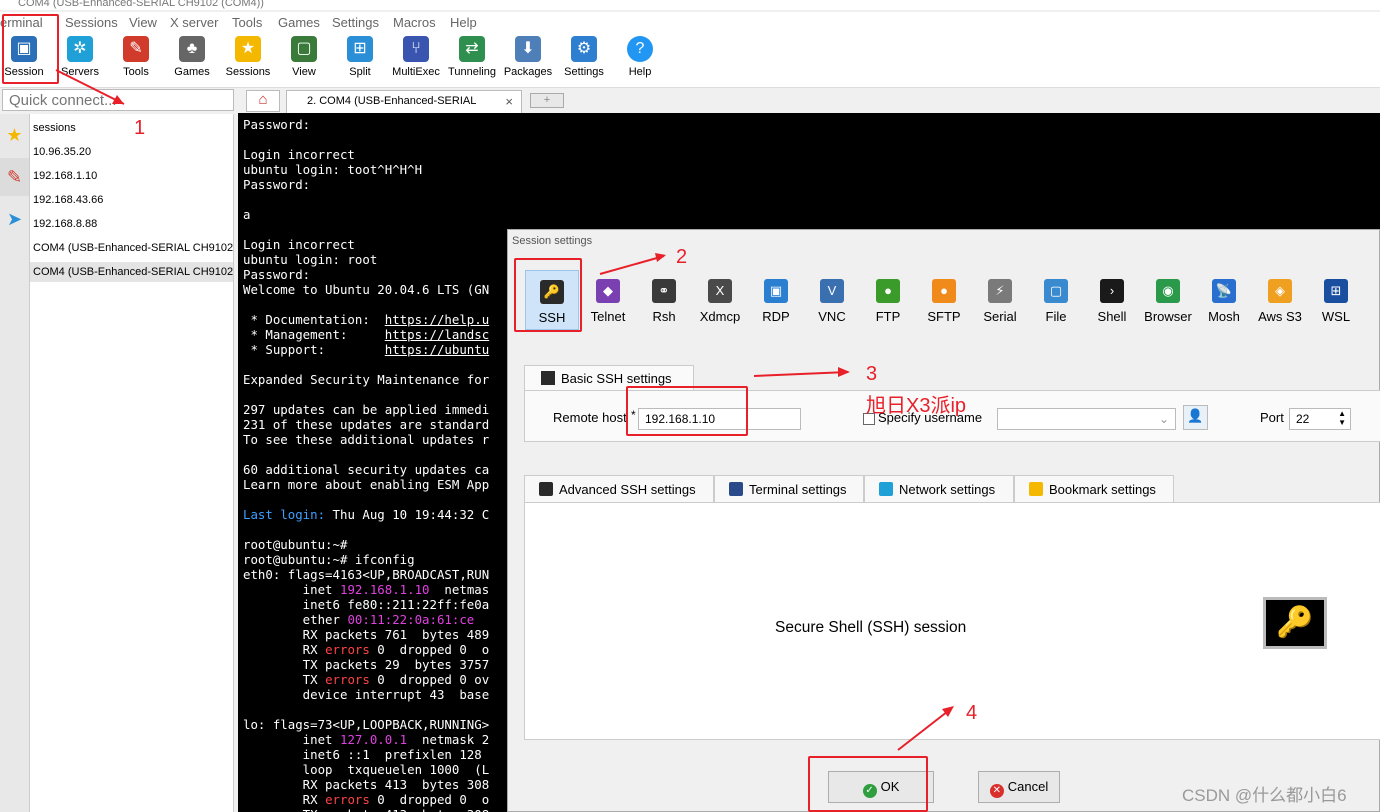 The width and height of the screenshot is (1380, 812). I want to click on session-type-shell: › Shell, so click(1112, 300).